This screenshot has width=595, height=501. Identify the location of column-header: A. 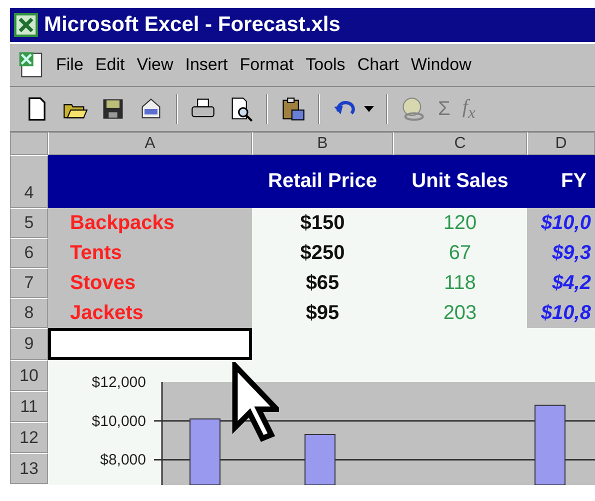
(150, 143).